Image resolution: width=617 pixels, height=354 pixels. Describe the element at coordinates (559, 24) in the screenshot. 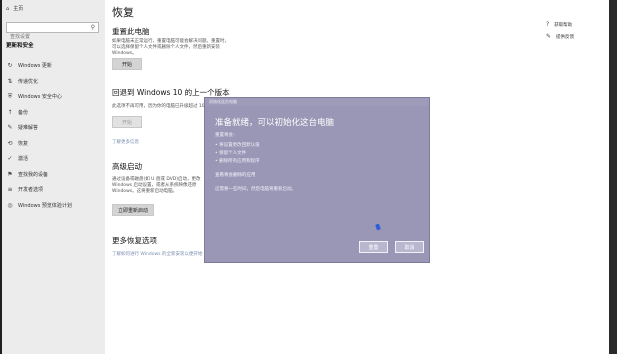

I see `get-help-link: ? 获取帮助` at that location.